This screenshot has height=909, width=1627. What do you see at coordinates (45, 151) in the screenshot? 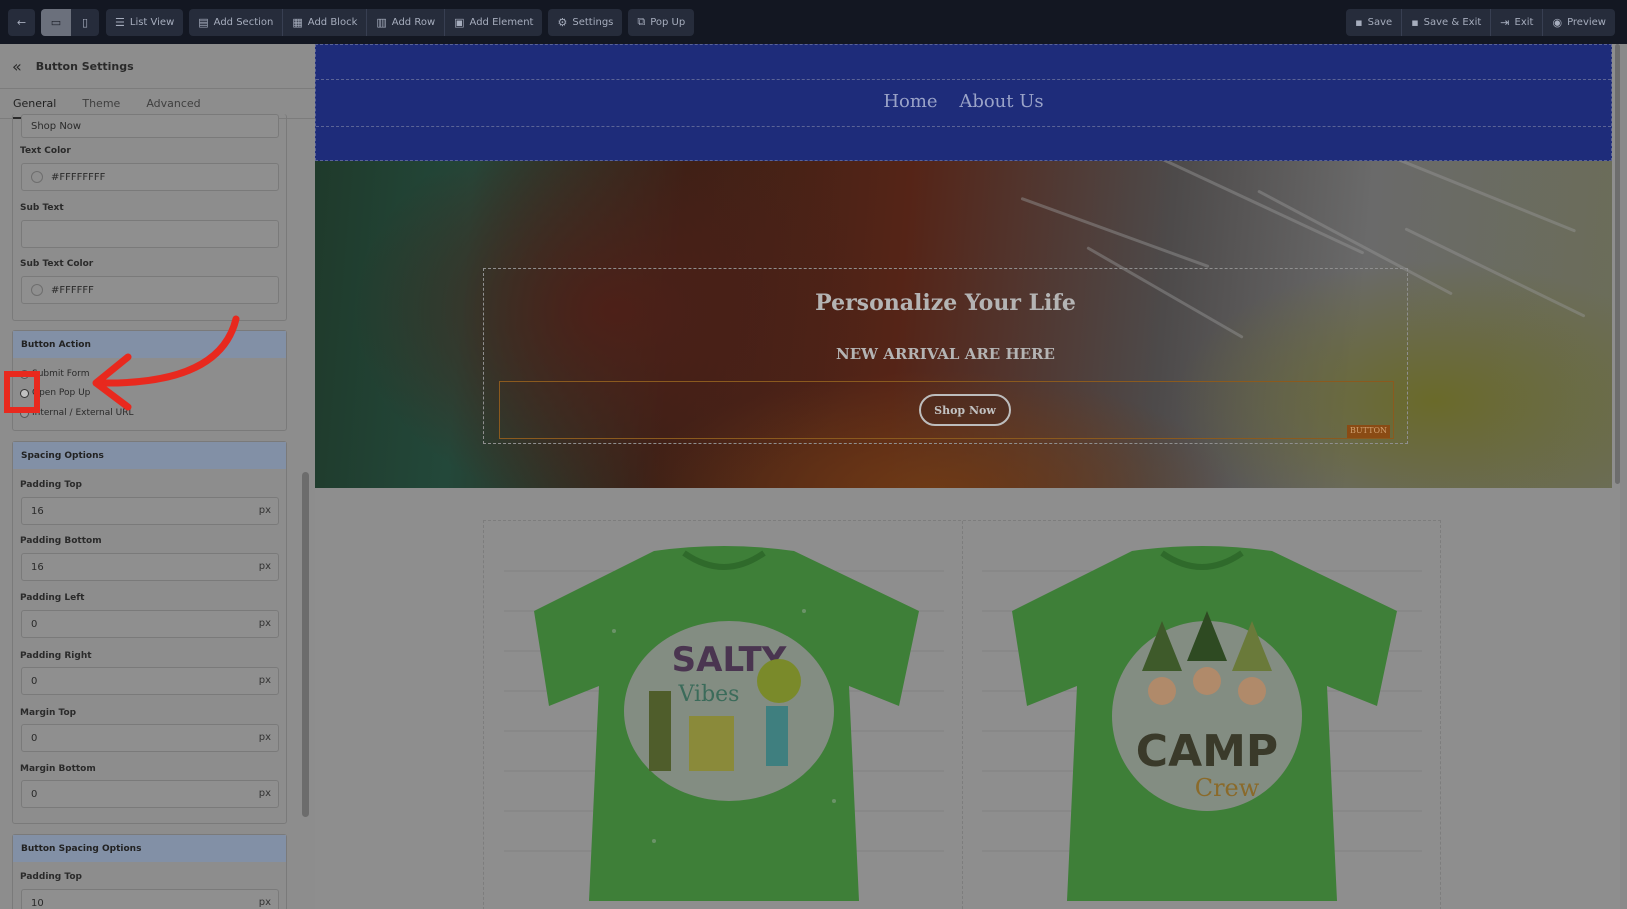
I see `text-color-label: Text Color` at bounding box center [45, 151].